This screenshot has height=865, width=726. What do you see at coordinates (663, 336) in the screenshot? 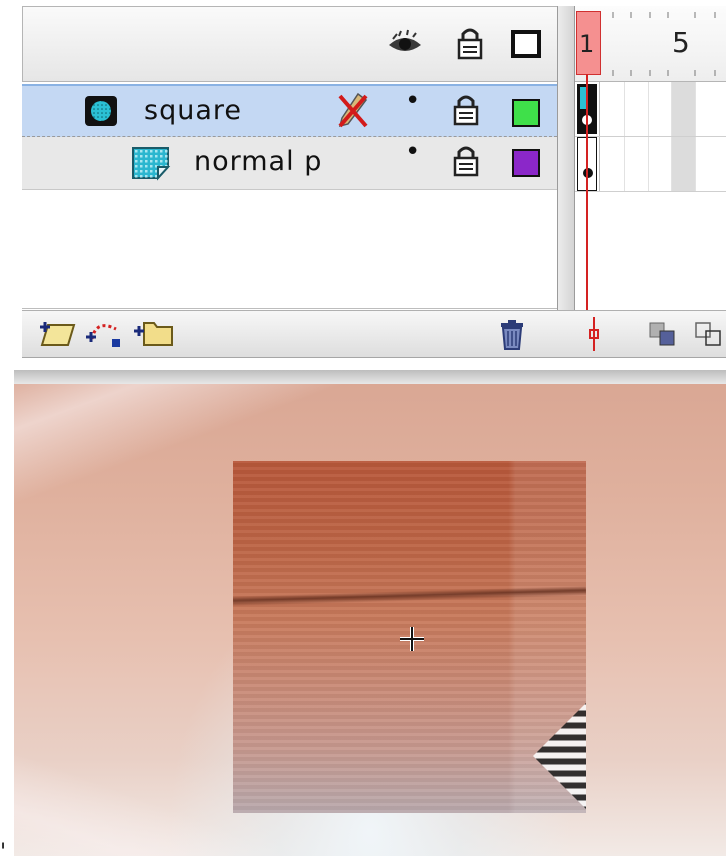
I see `onion-skin-icon` at bounding box center [663, 336].